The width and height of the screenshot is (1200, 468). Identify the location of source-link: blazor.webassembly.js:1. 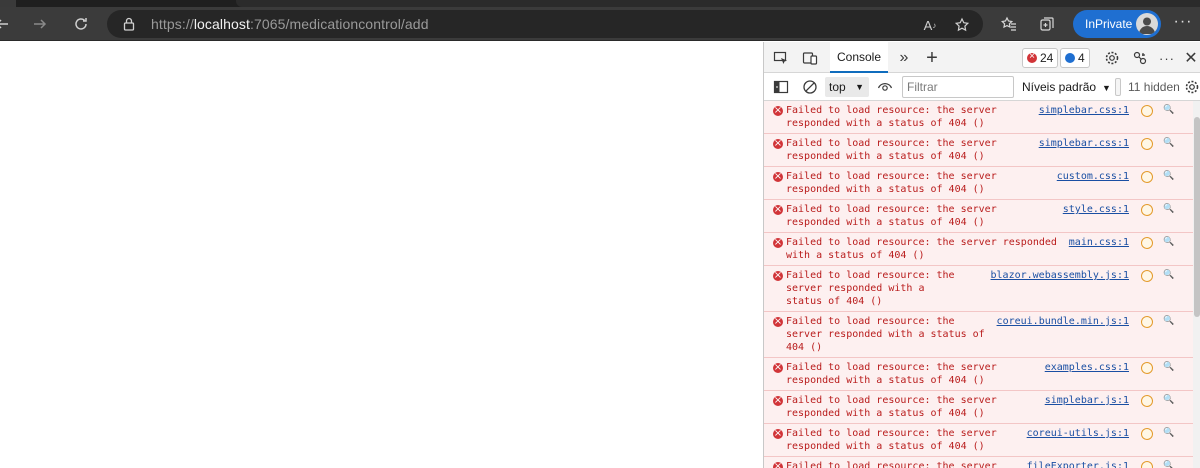
(1060, 275).